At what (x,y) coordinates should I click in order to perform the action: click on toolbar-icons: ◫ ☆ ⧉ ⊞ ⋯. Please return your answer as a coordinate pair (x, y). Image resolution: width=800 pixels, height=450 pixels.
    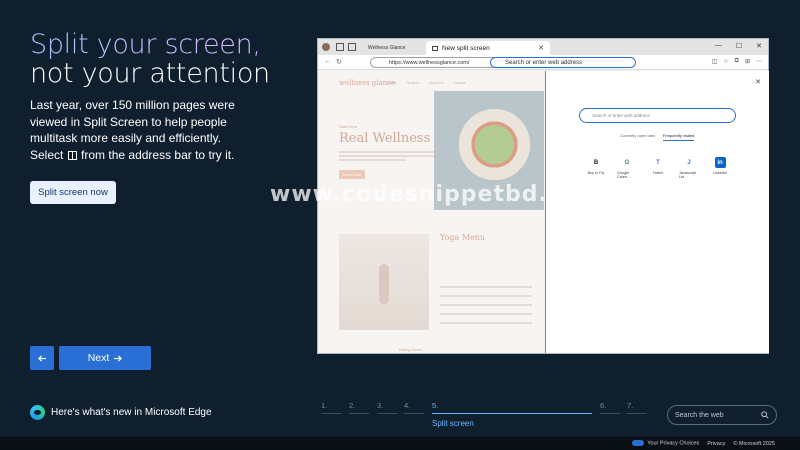
    Looking at the image, I should click on (737, 61).